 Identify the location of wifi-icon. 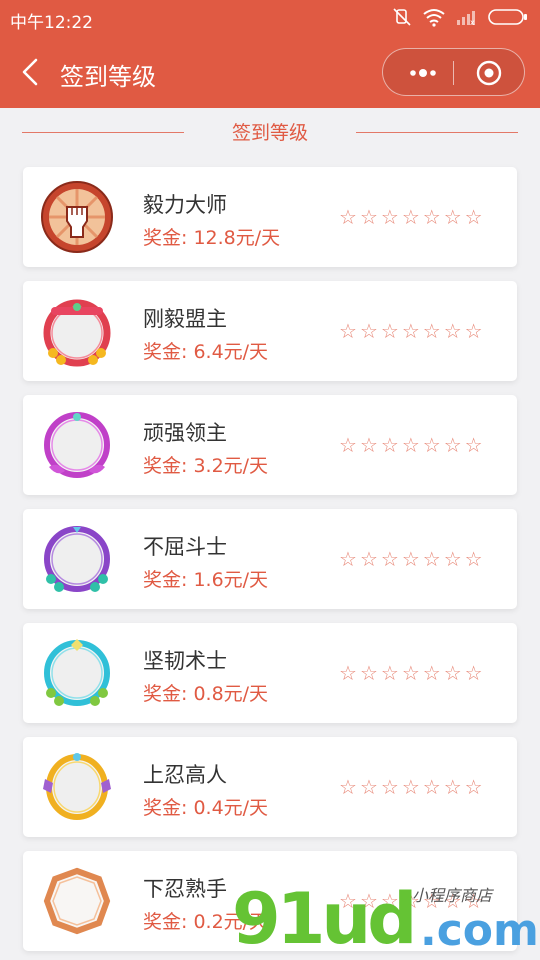
(434, 18).